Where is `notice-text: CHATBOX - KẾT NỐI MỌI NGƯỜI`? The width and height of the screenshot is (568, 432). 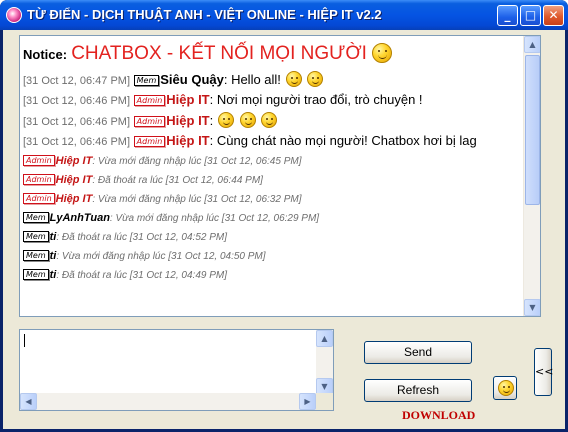 notice-text: CHATBOX - KẾT NỐI MỌI NGƯỜI is located at coordinates (219, 53).